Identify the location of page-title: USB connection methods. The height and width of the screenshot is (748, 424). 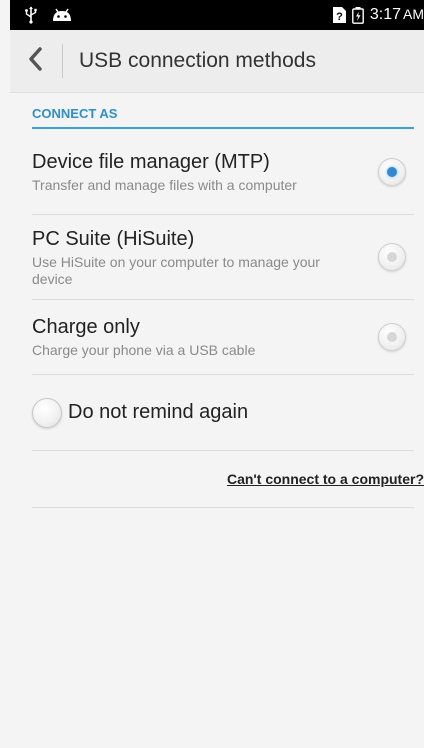
(197, 60).